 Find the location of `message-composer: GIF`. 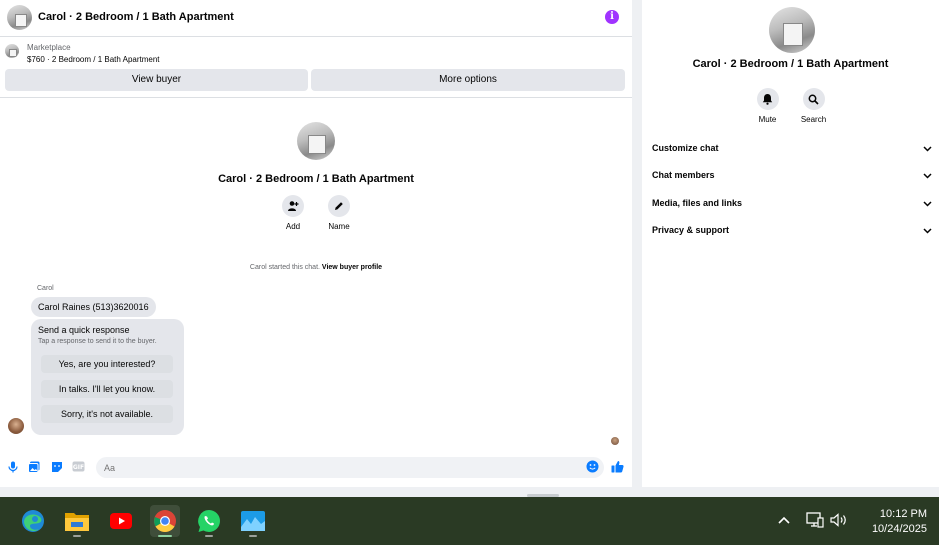

message-composer: GIF is located at coordinates (316, 467).